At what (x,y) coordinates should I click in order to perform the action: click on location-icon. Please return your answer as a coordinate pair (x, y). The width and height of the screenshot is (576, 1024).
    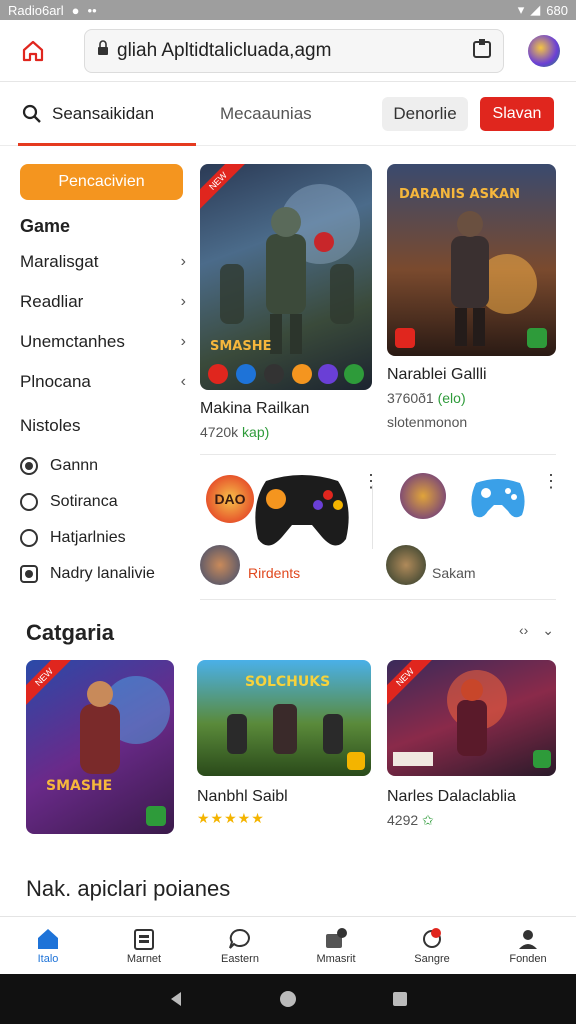
    Looking at the image, I should click on (432, 937).